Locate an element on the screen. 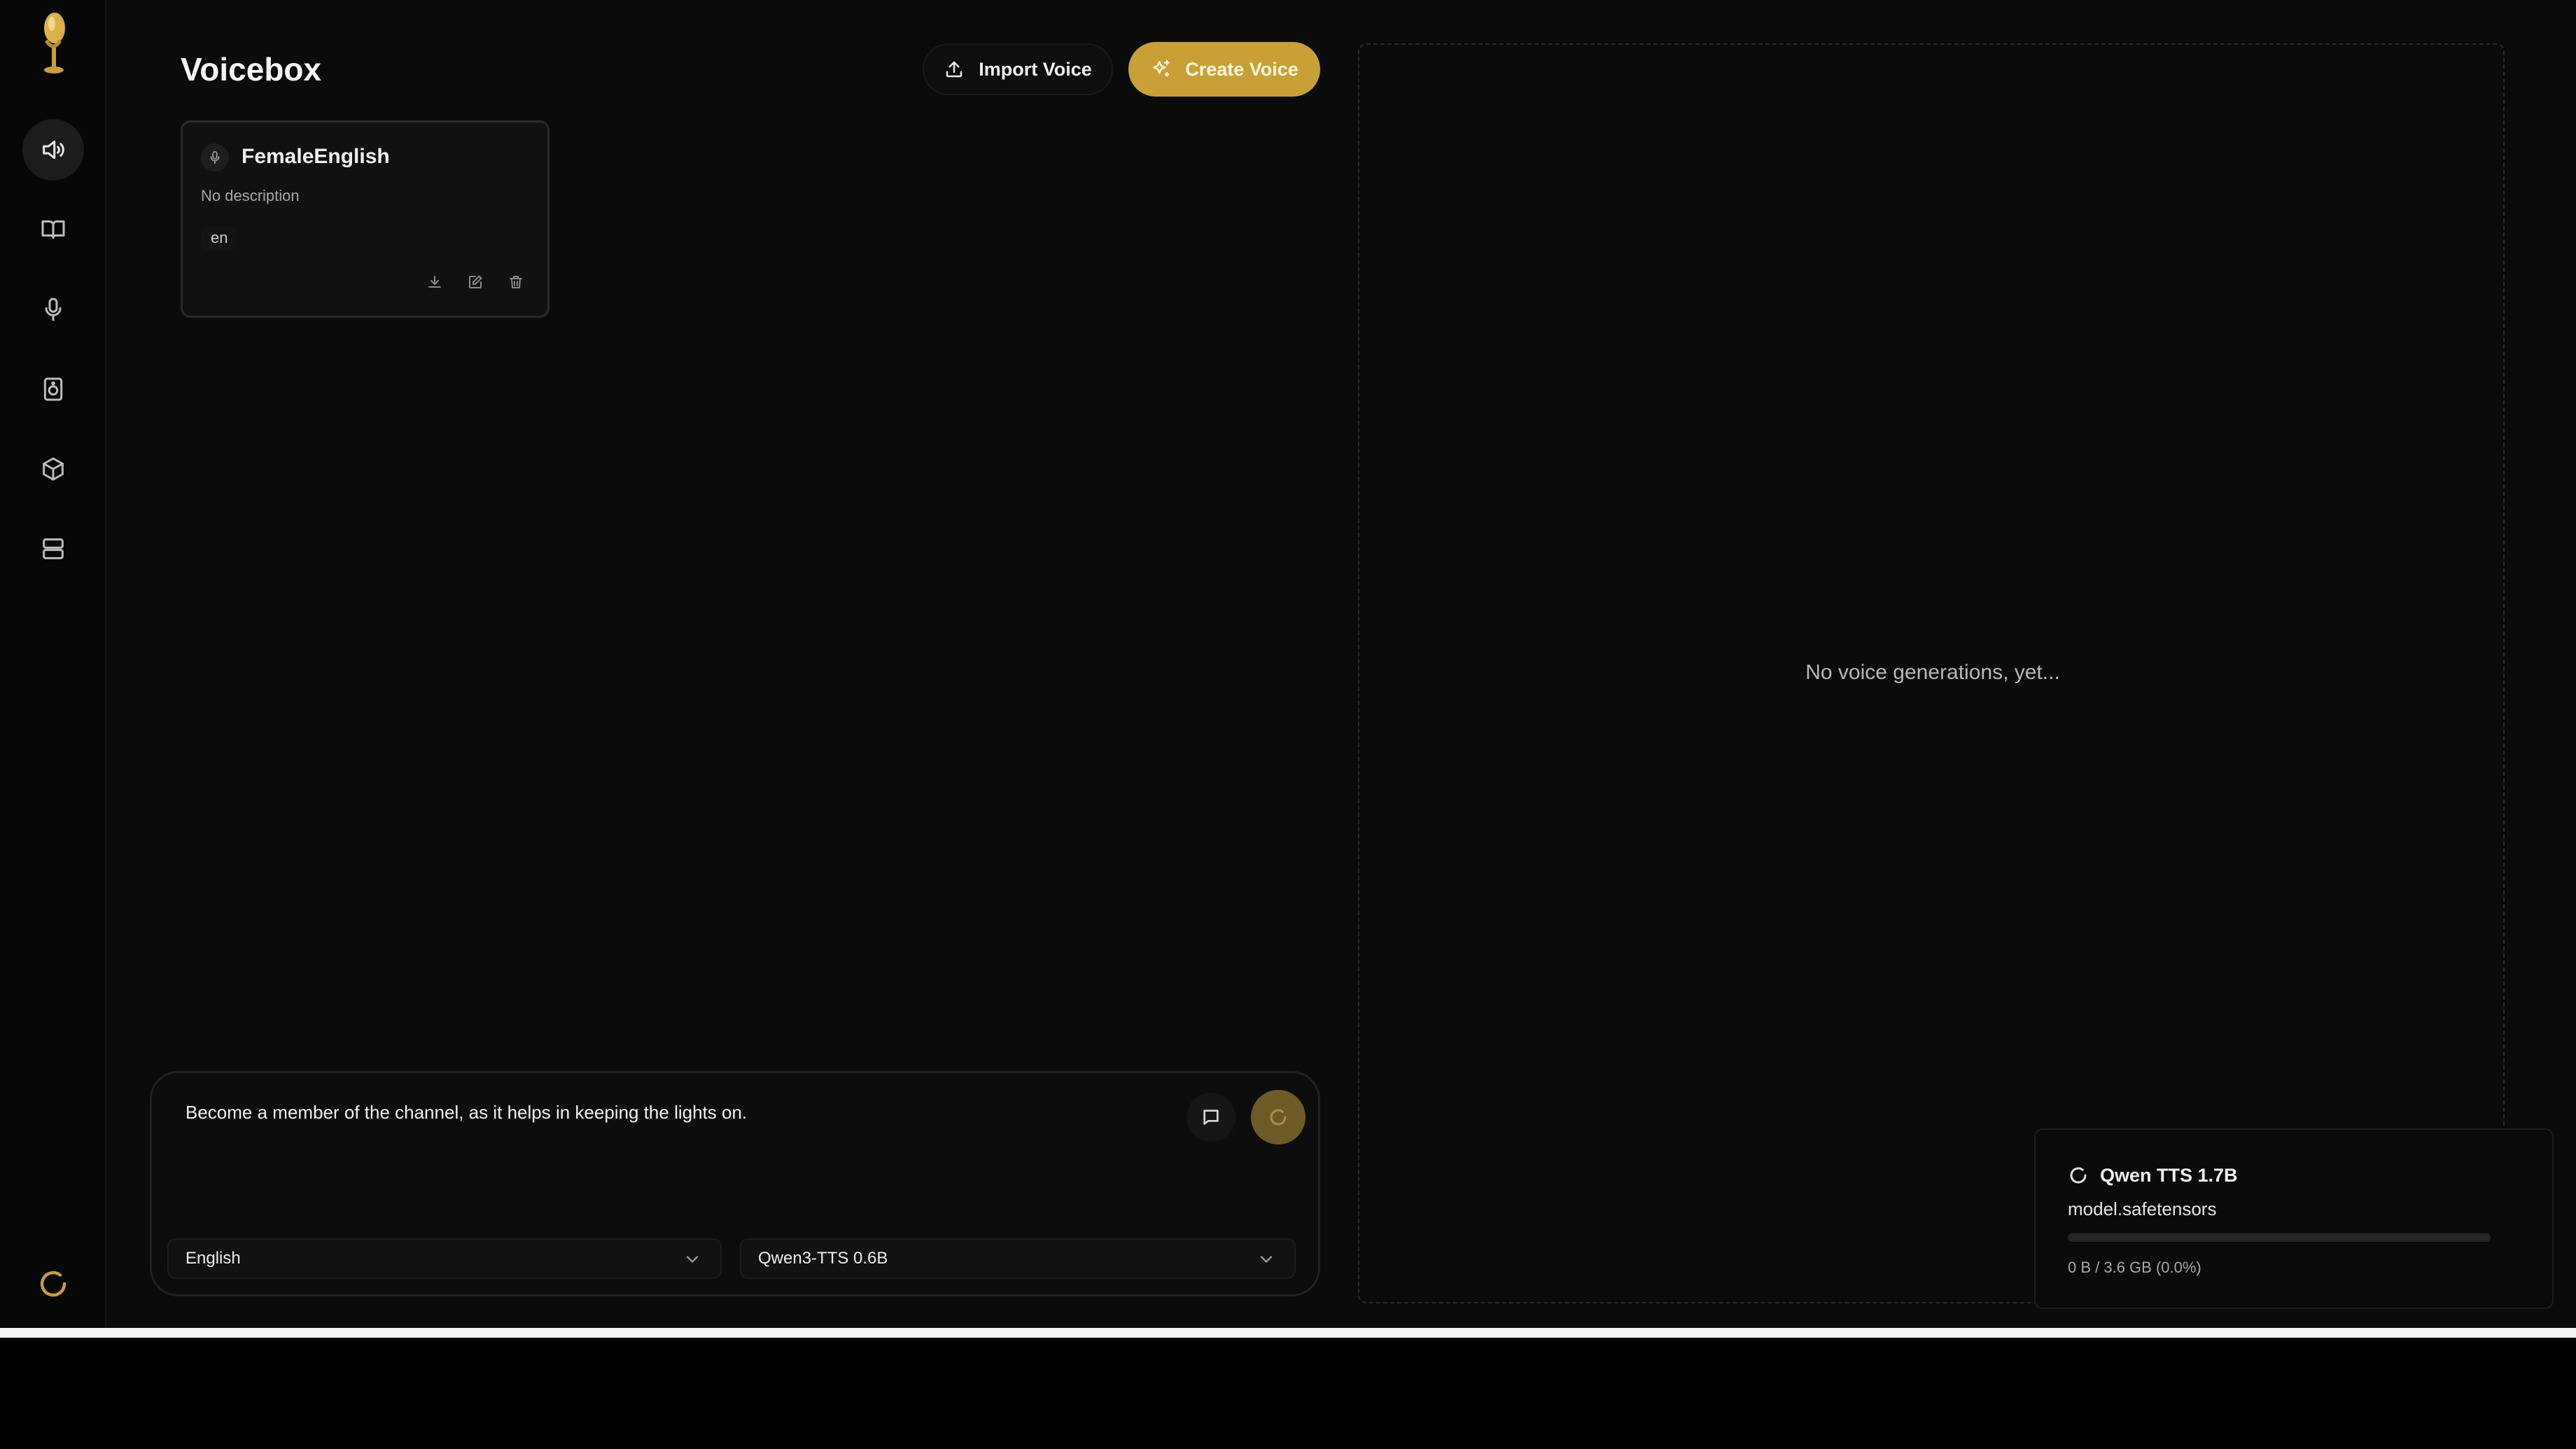  server-icon is located at coordinates (53, 548).